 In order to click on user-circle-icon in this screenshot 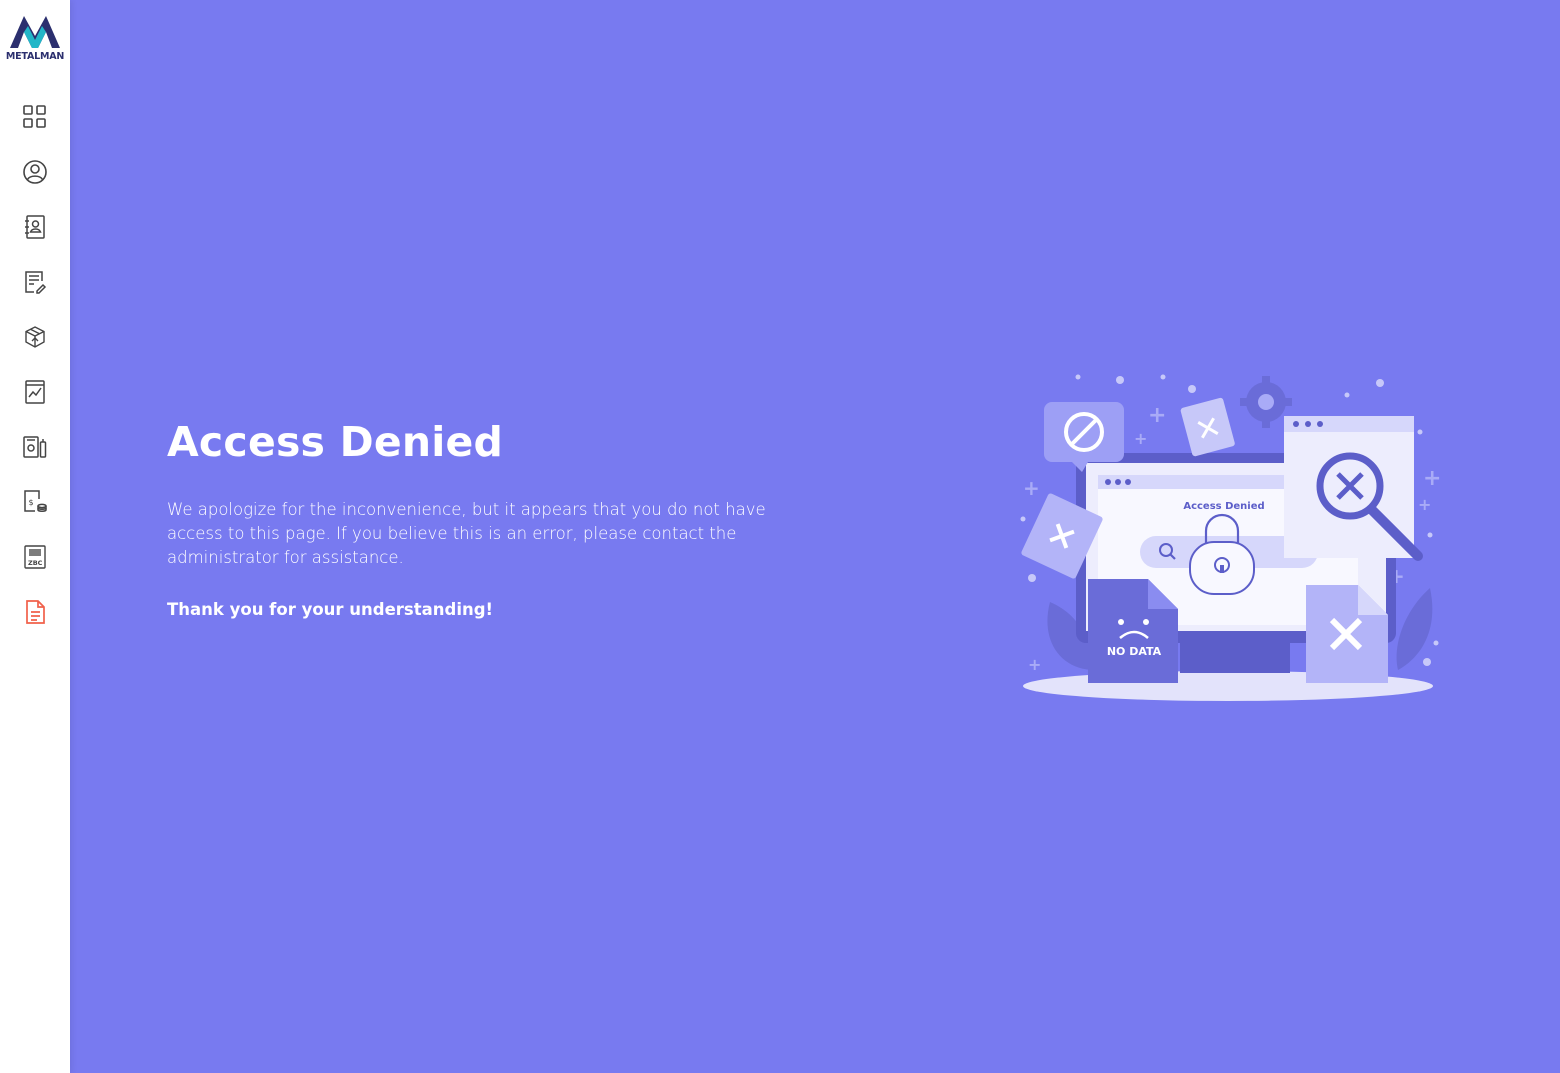, I will do `click(35, 172)`.